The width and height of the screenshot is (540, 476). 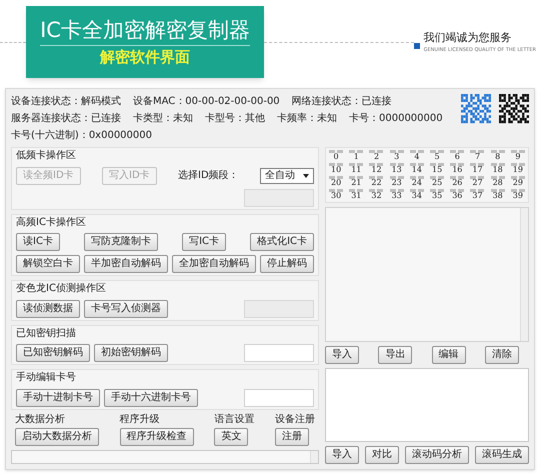 I want to click on sector-number: 35, so click(x=437, y=196).